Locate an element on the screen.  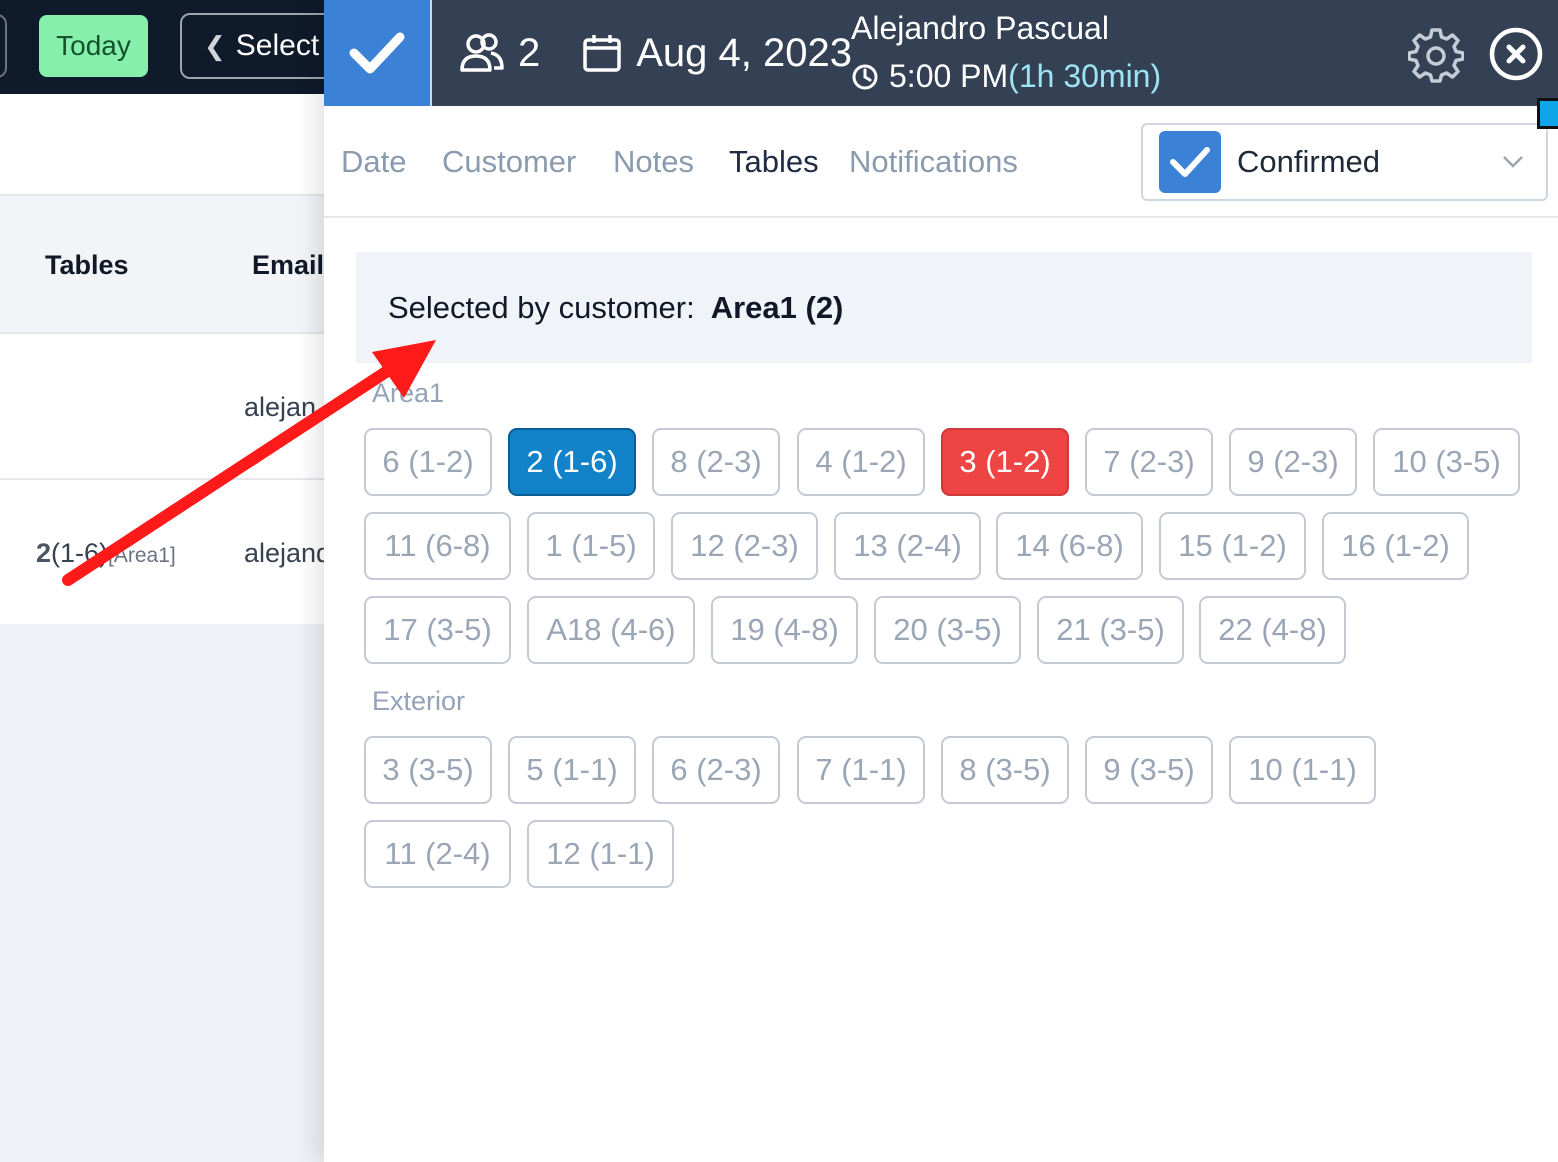
guest-count: 2 is located at coordinates (529, 52).